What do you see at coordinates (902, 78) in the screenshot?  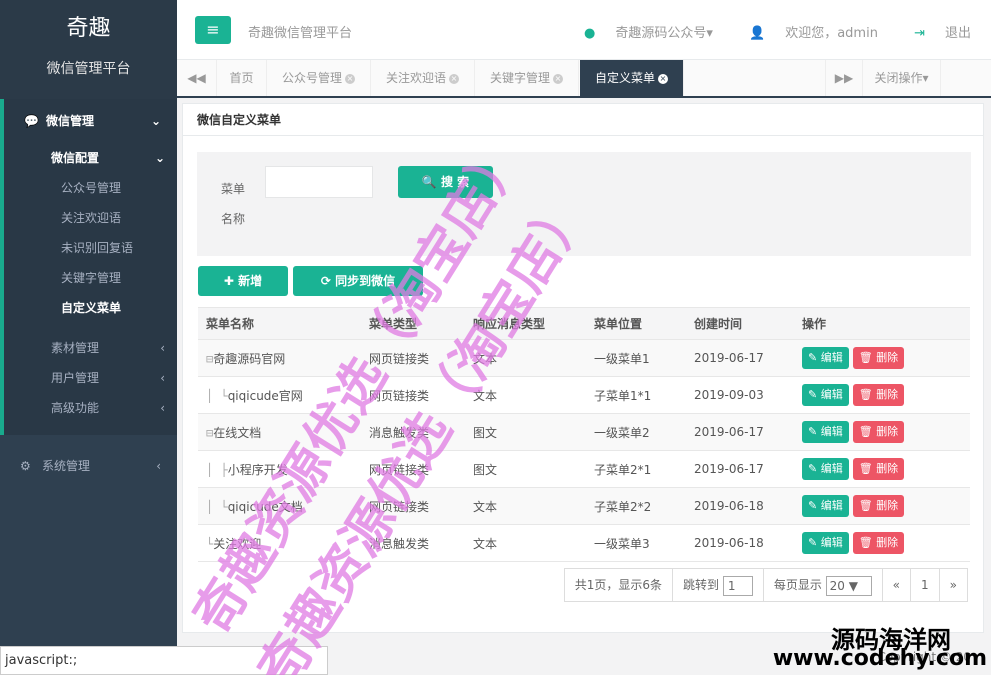 I see `close-ops-dropdown: 关闭操作▾` at bounding box center [902, 78].